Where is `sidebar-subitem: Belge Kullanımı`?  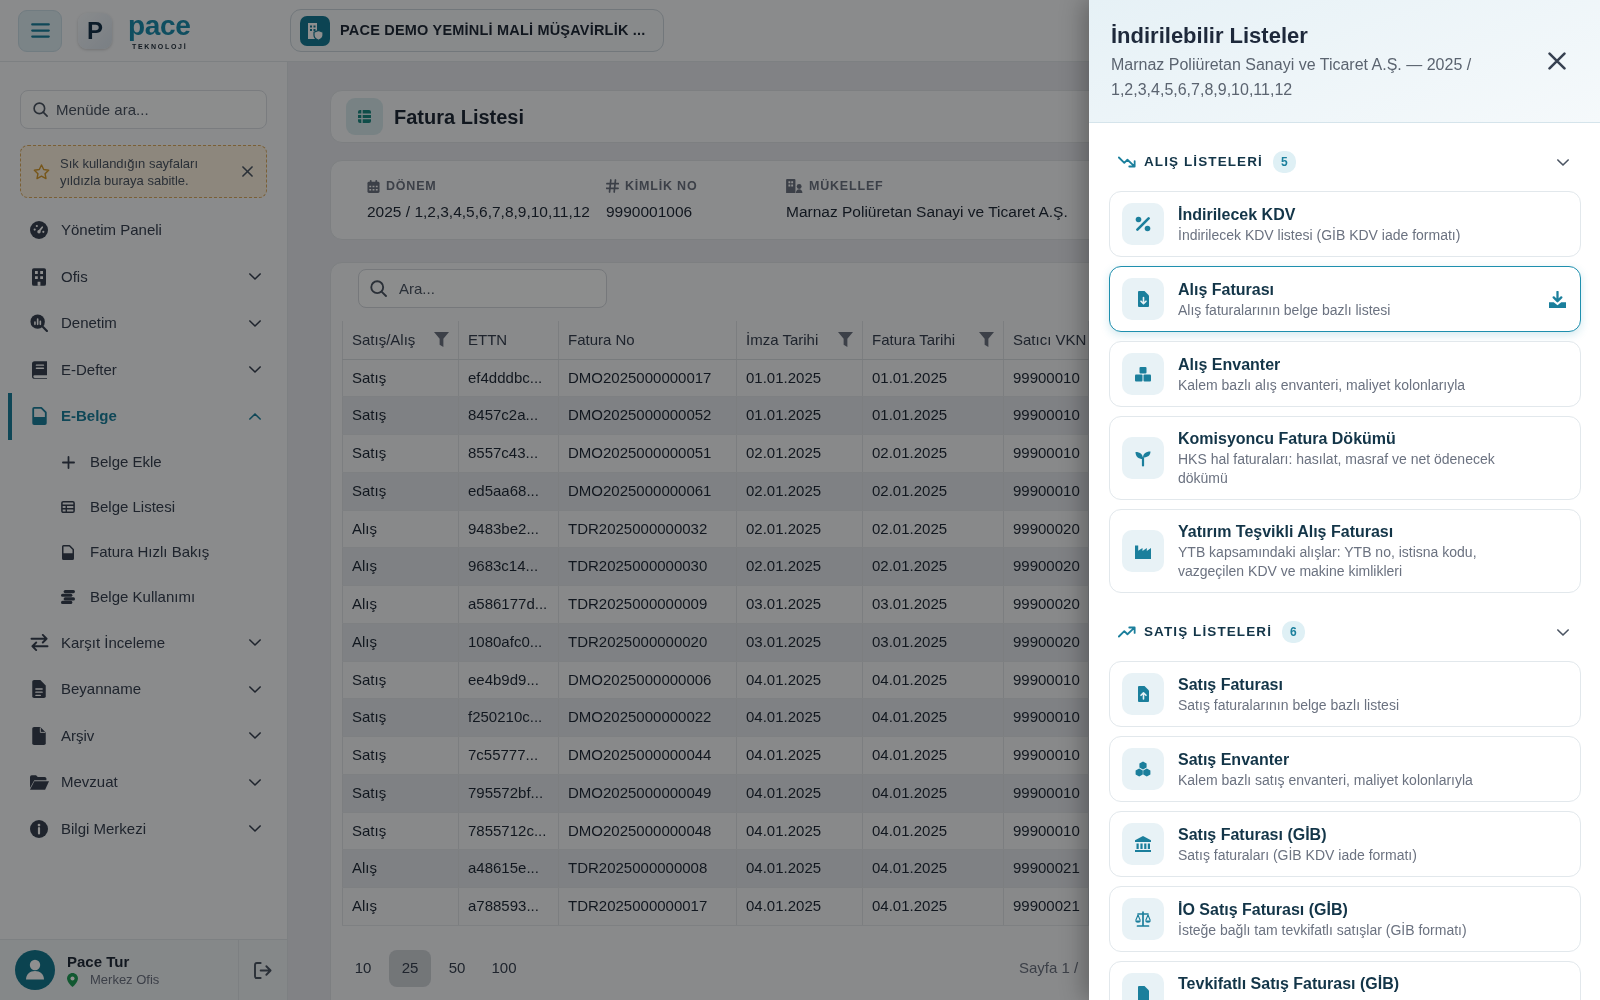 sidebar-subitem: Belge Kullanımı is located at coordinates (137, 597).